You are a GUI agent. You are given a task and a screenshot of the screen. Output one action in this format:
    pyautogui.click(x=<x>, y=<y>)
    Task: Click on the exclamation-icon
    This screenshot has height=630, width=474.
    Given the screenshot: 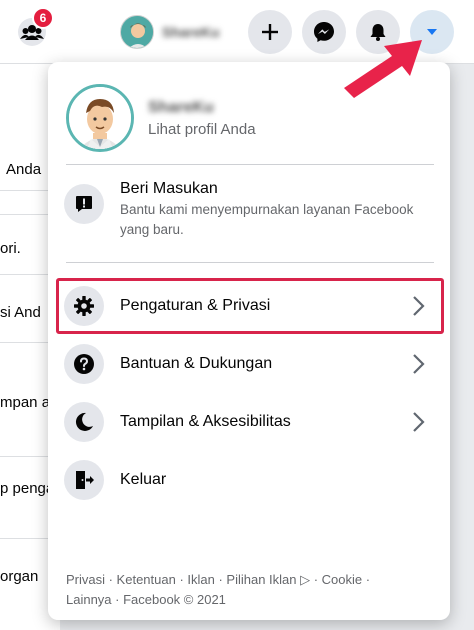 What is the action you would take?
    pyautogui.click(x=84, y=204)
    